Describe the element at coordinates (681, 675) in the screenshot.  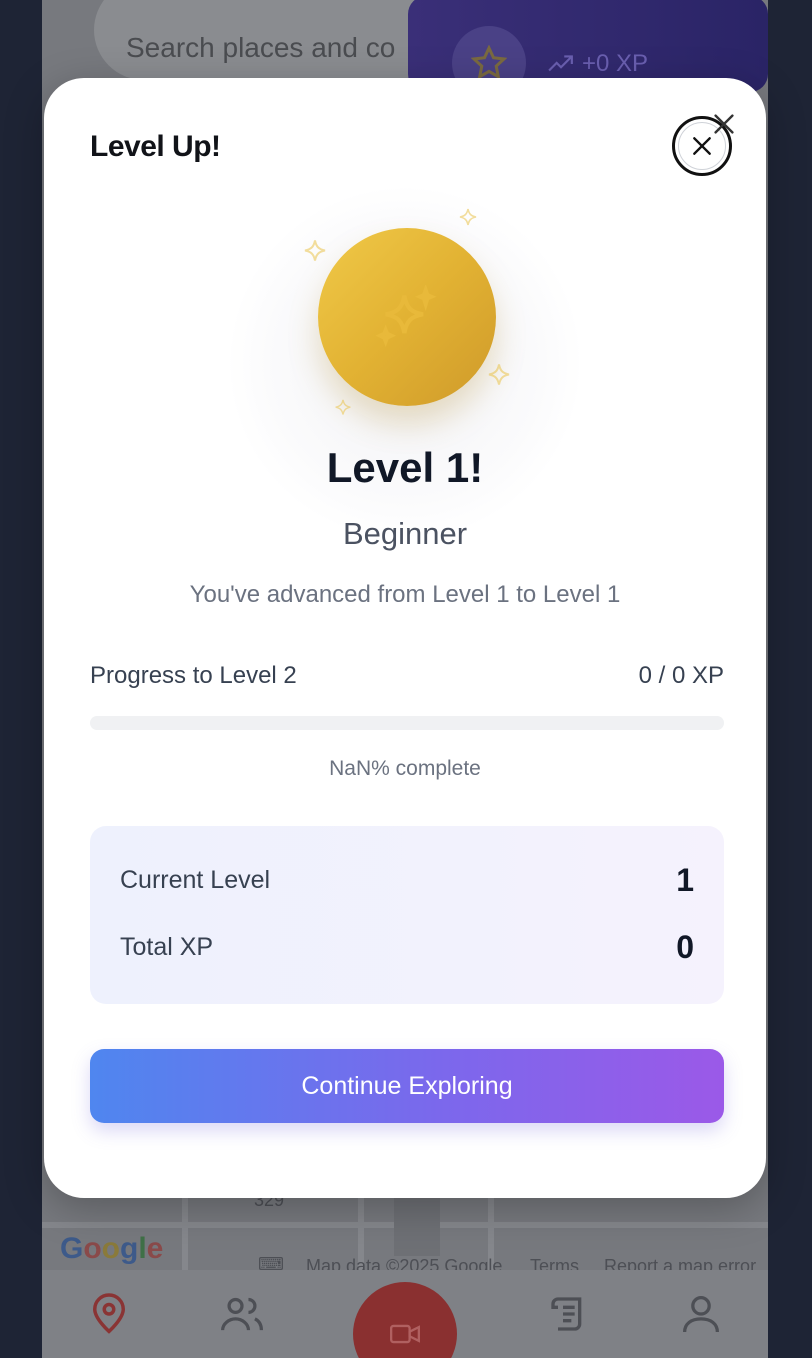
I see `progress-xp: 0 / 0 XP` at that location.